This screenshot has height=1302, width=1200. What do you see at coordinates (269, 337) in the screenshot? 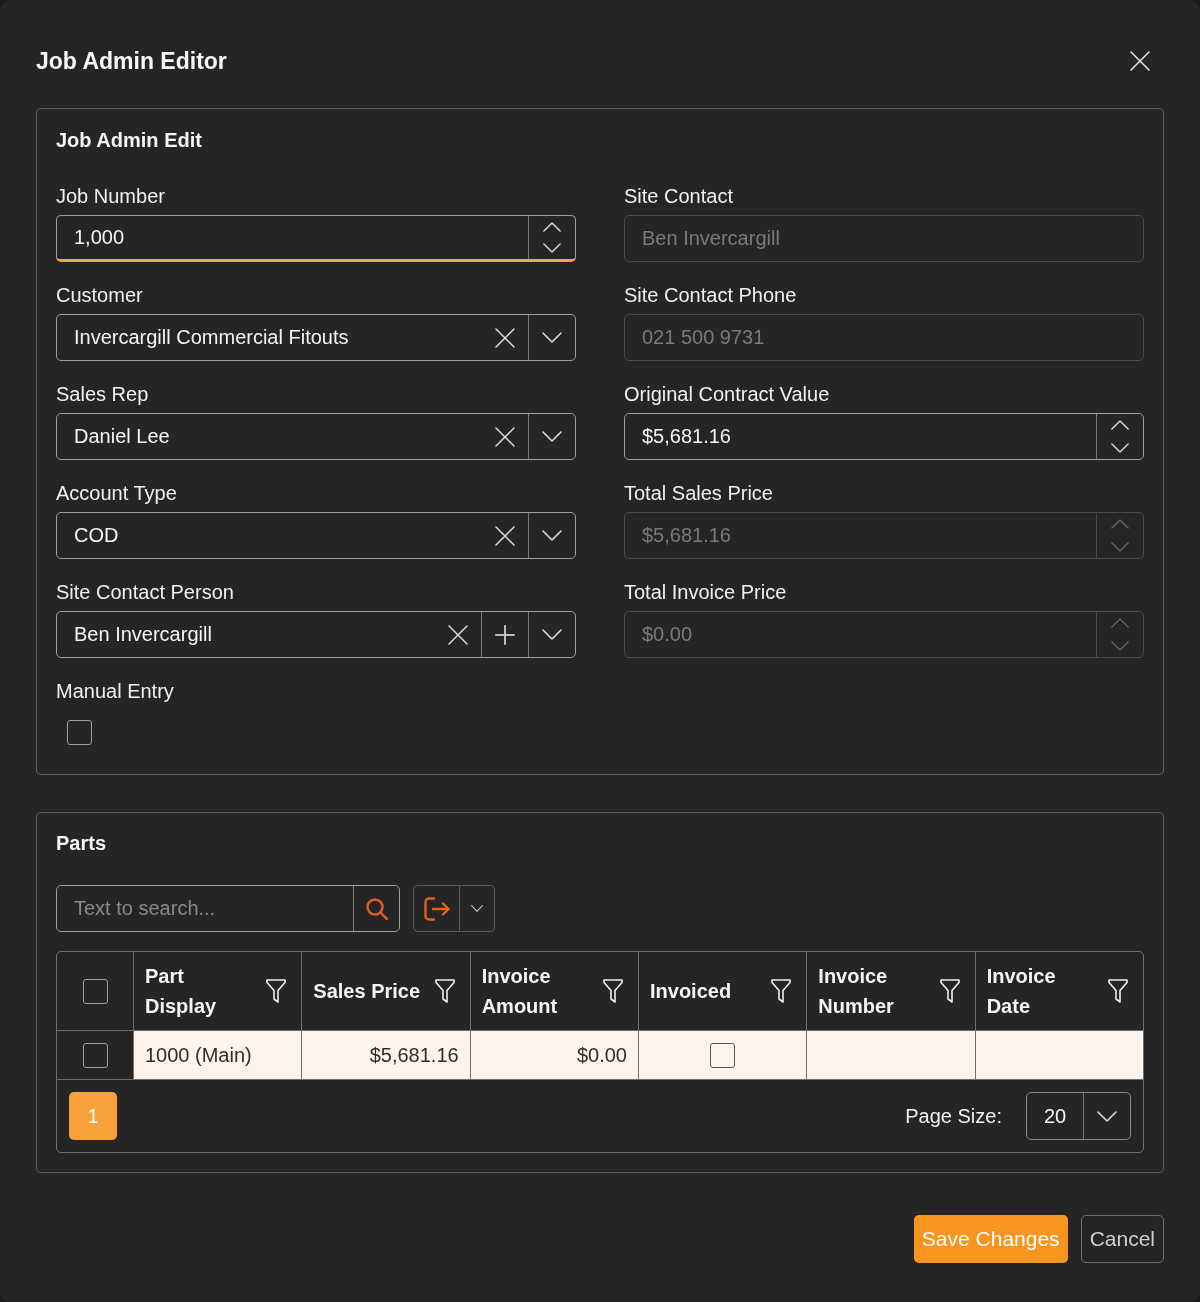
I see `combo-input: Invercargill Commercial Fitouts` at bounding box center [269, 337].